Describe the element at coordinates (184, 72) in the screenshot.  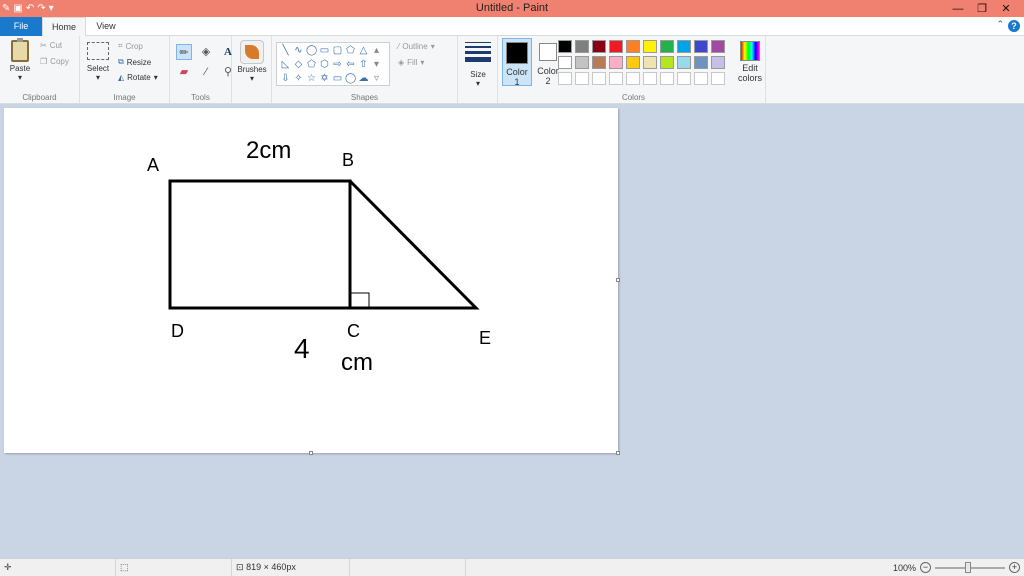
I see `eraser-icon: ▰` at that location.